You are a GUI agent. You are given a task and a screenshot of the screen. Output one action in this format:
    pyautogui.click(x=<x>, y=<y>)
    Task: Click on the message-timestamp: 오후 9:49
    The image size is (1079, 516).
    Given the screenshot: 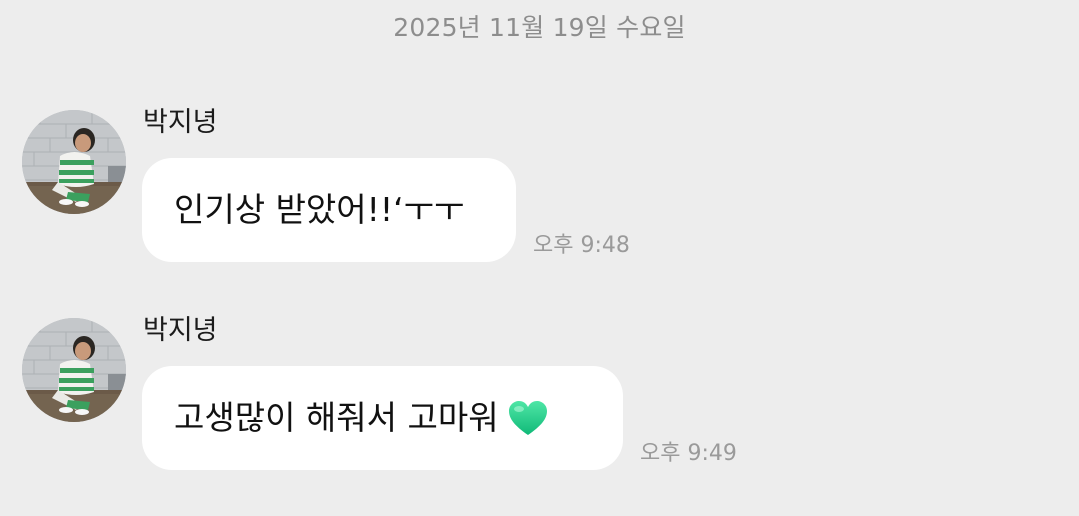 What is the action you would take?
    pyautogui.click(x=688, y=453)
    